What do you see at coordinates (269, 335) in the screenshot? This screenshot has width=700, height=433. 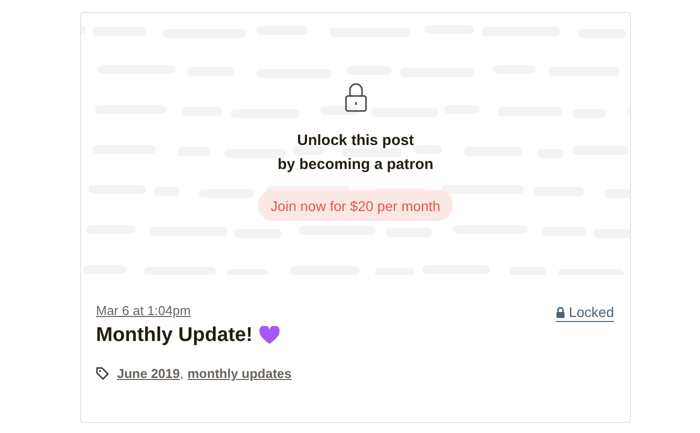 I see `heart-icon` at bounding box center [269, 335].